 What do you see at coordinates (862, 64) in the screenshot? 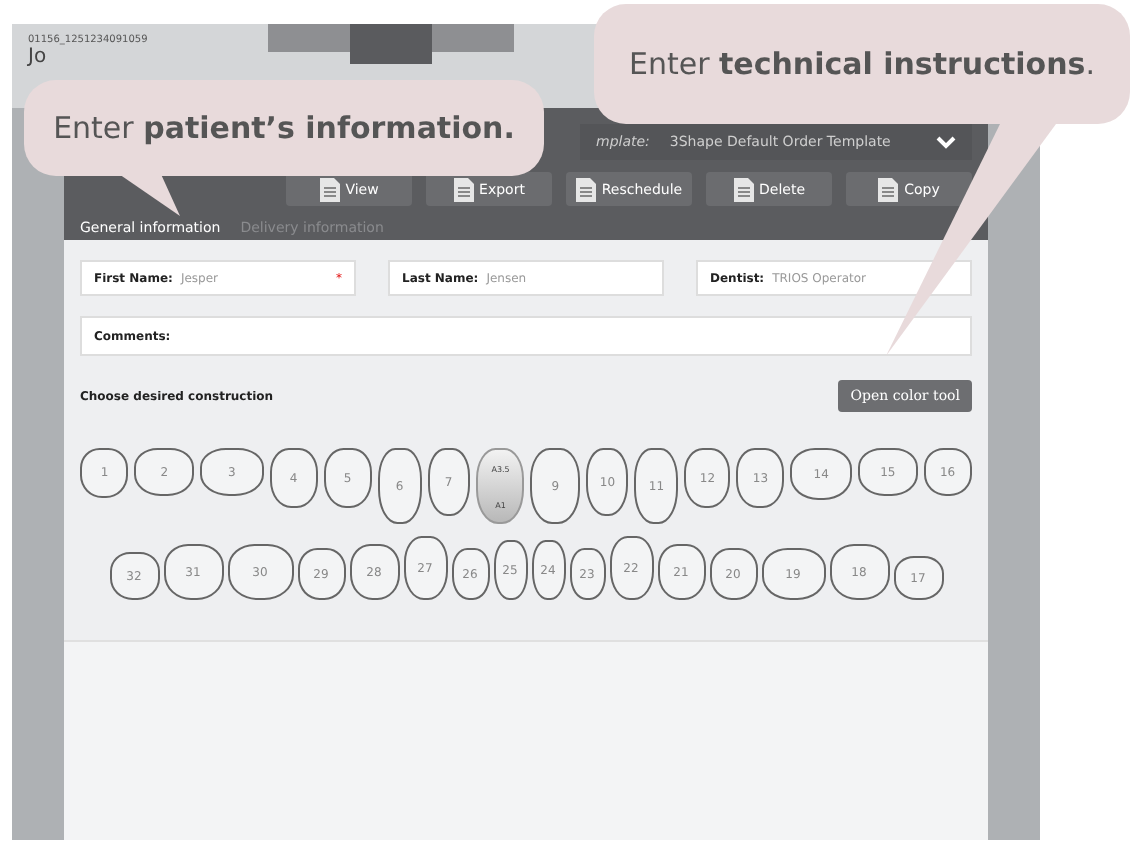
I see `callout-bubble: Enter technical instructions.` at bounding box center [862, 64].